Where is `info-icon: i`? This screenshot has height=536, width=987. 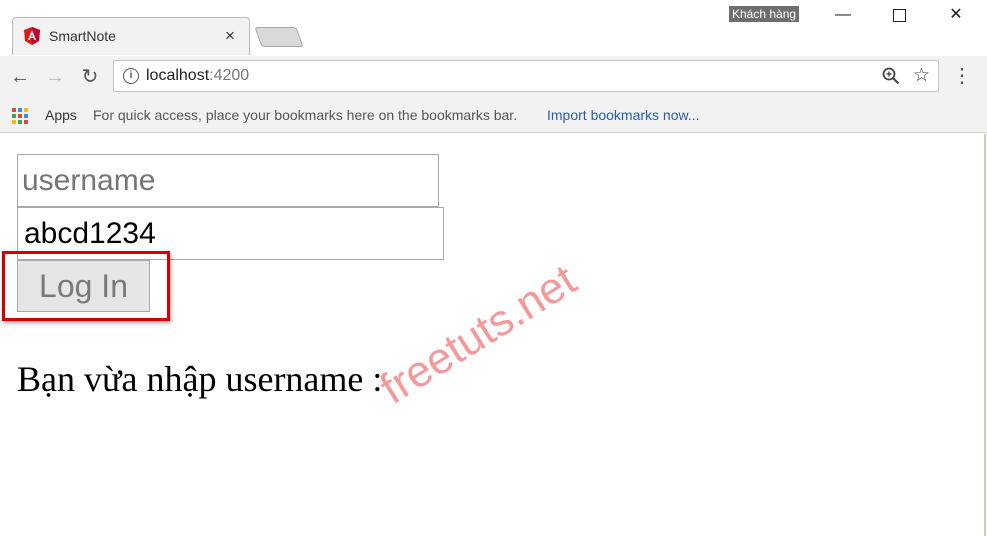
info-icon: i is located at coordinates (131, 76).